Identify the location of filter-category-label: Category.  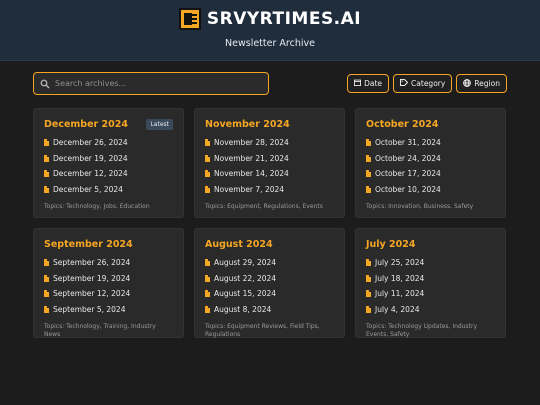
(428, 83).